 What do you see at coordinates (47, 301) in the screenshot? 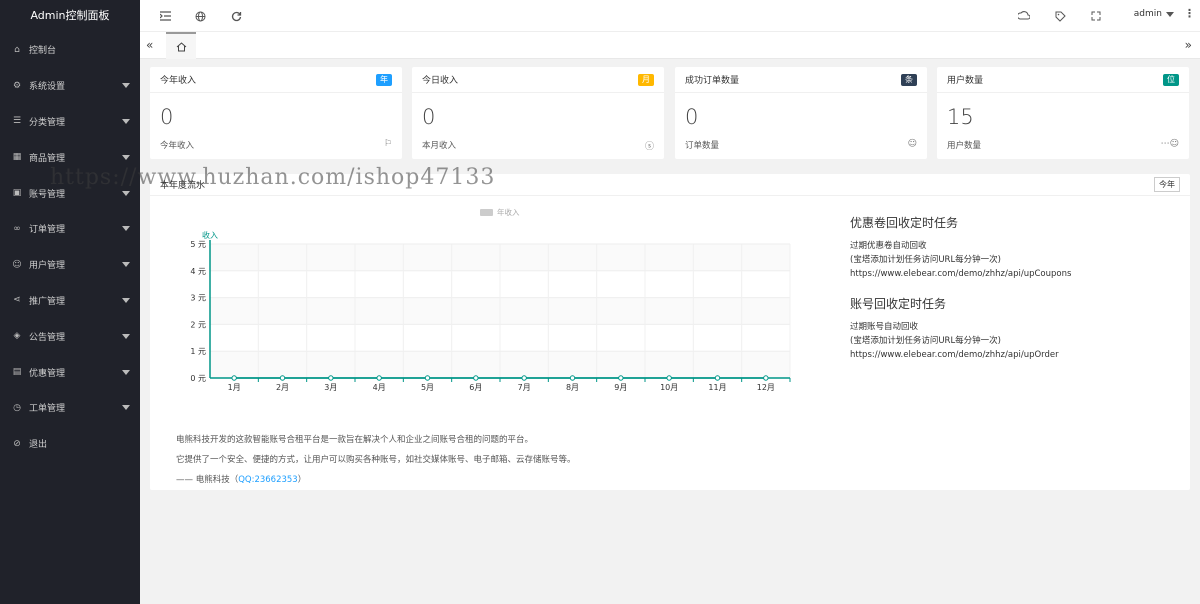
I see `sidebar-item-label: 推广管理` at bounding box center [47, 301].